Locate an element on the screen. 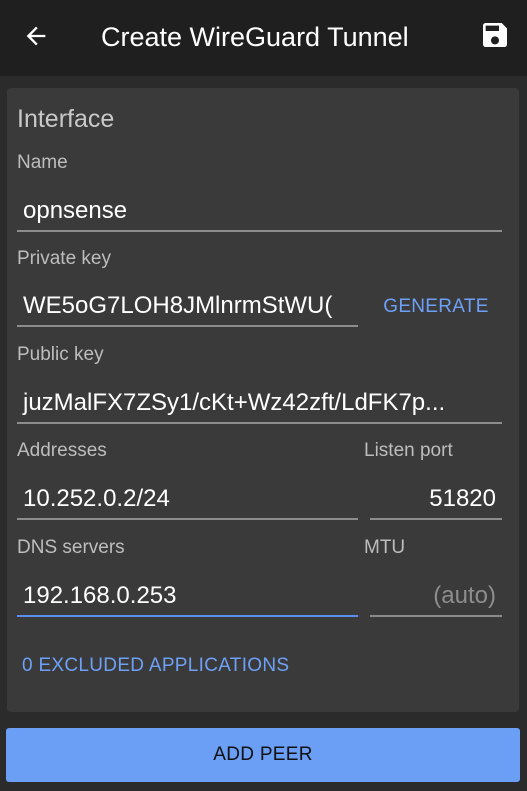 The height and width of the screenshot is (791, 527). dns-servers-input is located at coordinates (187, 596).